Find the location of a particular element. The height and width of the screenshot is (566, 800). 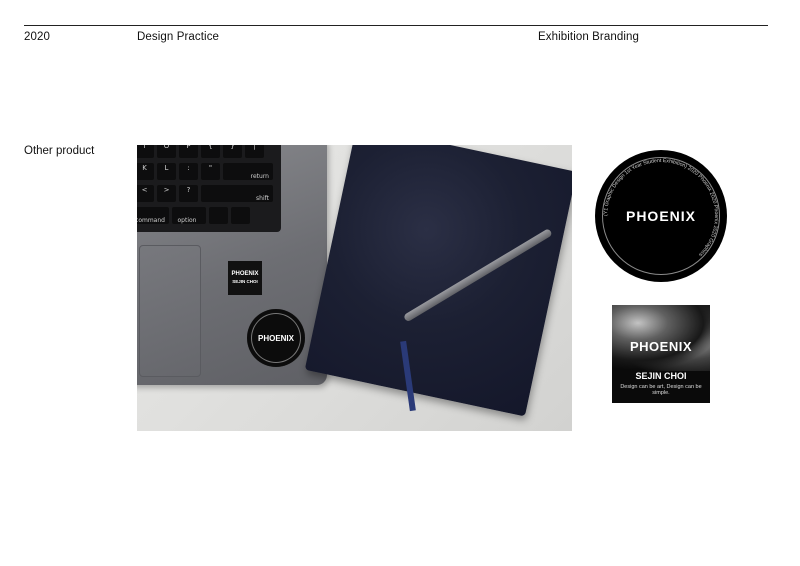

header-category: Design Practice is located at coordinates (178, 37).